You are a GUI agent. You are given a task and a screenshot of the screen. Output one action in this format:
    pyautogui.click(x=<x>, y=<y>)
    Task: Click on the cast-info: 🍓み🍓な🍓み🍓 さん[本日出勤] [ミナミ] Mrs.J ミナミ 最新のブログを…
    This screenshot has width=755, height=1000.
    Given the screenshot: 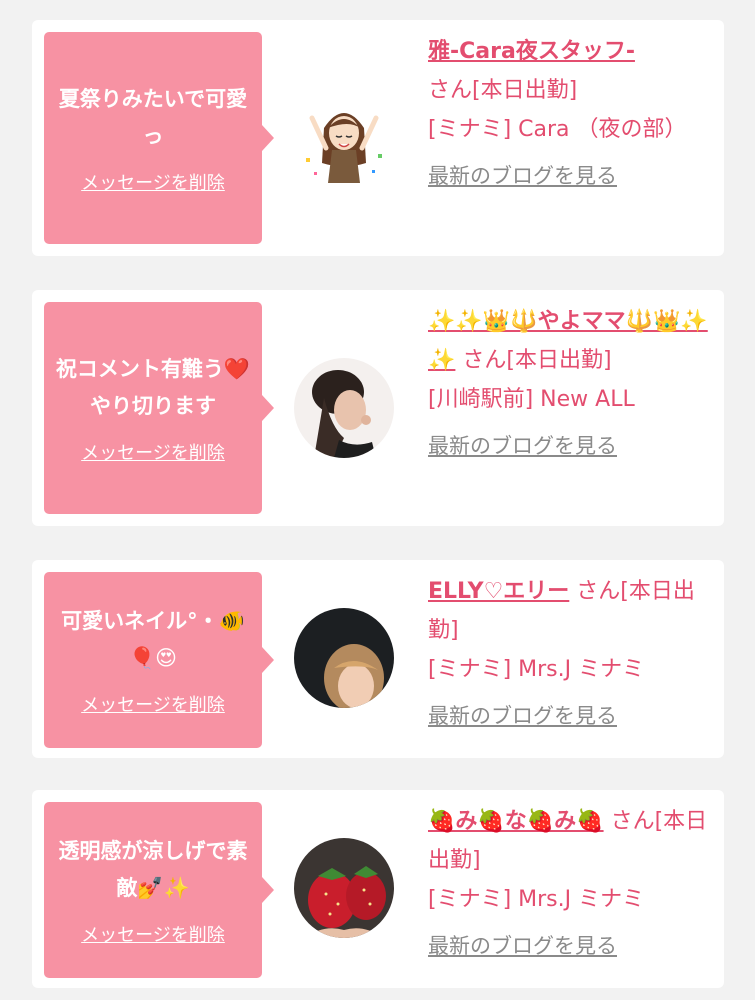 What is the action you would take?
    pyautogui.click(x=571, y=884)
    